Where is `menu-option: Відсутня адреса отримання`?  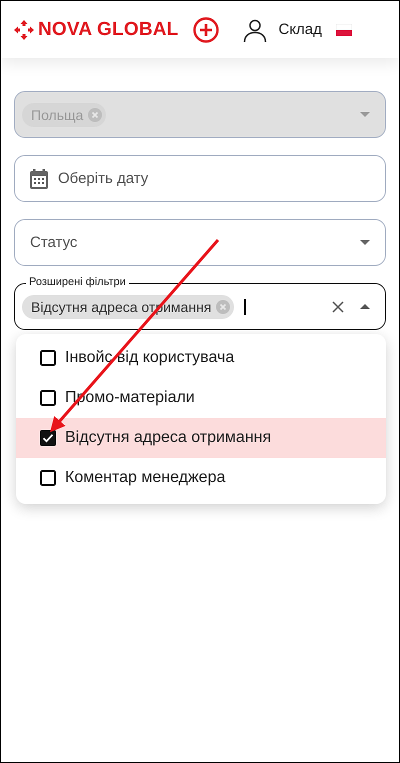
menu-option: Відсутня адреса отримання is located at coordinates (201, 438).